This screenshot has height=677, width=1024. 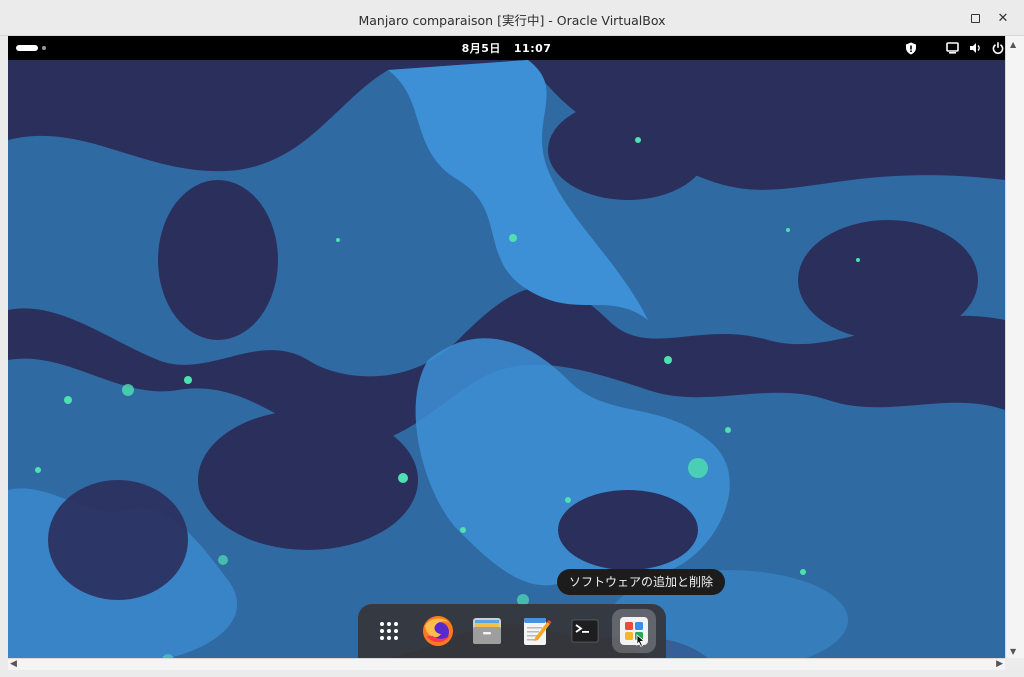 I want to click on scrollbar-corner, so click(x=1014, y=664).